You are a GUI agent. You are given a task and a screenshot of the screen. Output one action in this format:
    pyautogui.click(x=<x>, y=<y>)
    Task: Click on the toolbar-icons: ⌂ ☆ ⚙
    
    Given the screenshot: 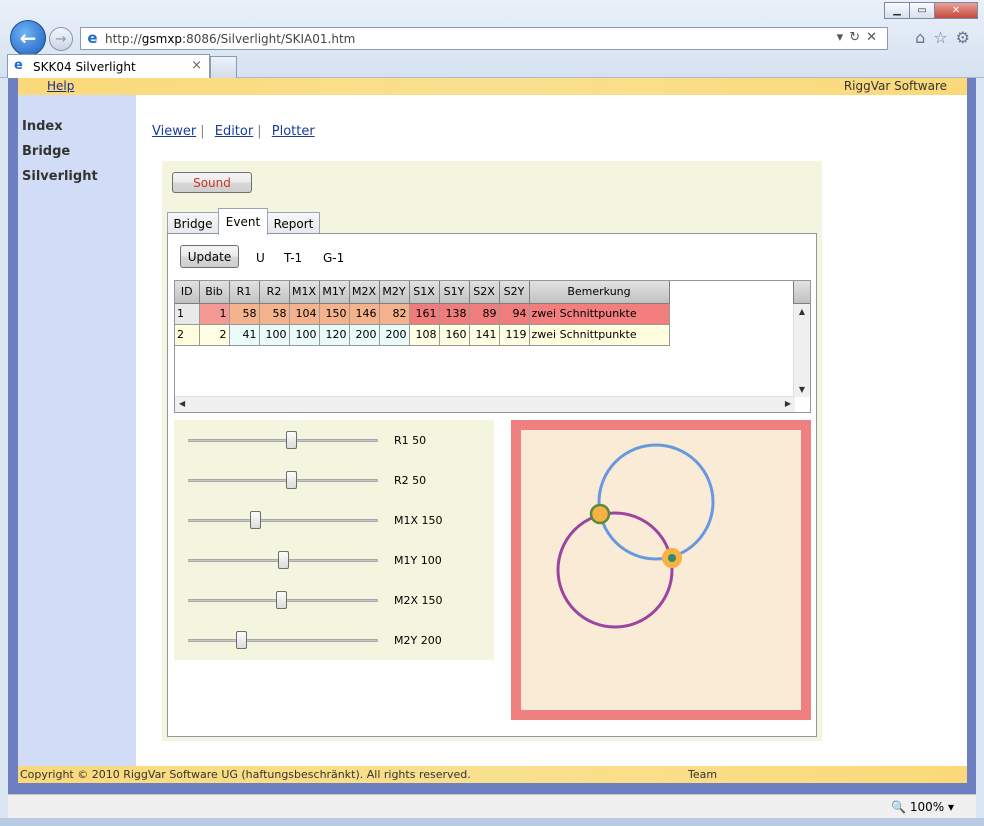 What is the action you would take?
    pyautogui.click(x=942, y=37)
    